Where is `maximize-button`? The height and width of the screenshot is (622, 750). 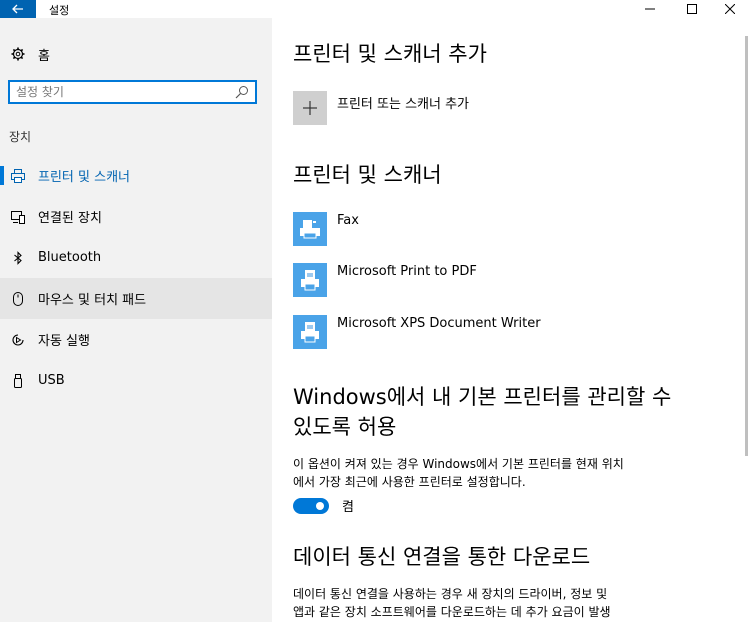 maximize-button is located at coordinates (692, 9).